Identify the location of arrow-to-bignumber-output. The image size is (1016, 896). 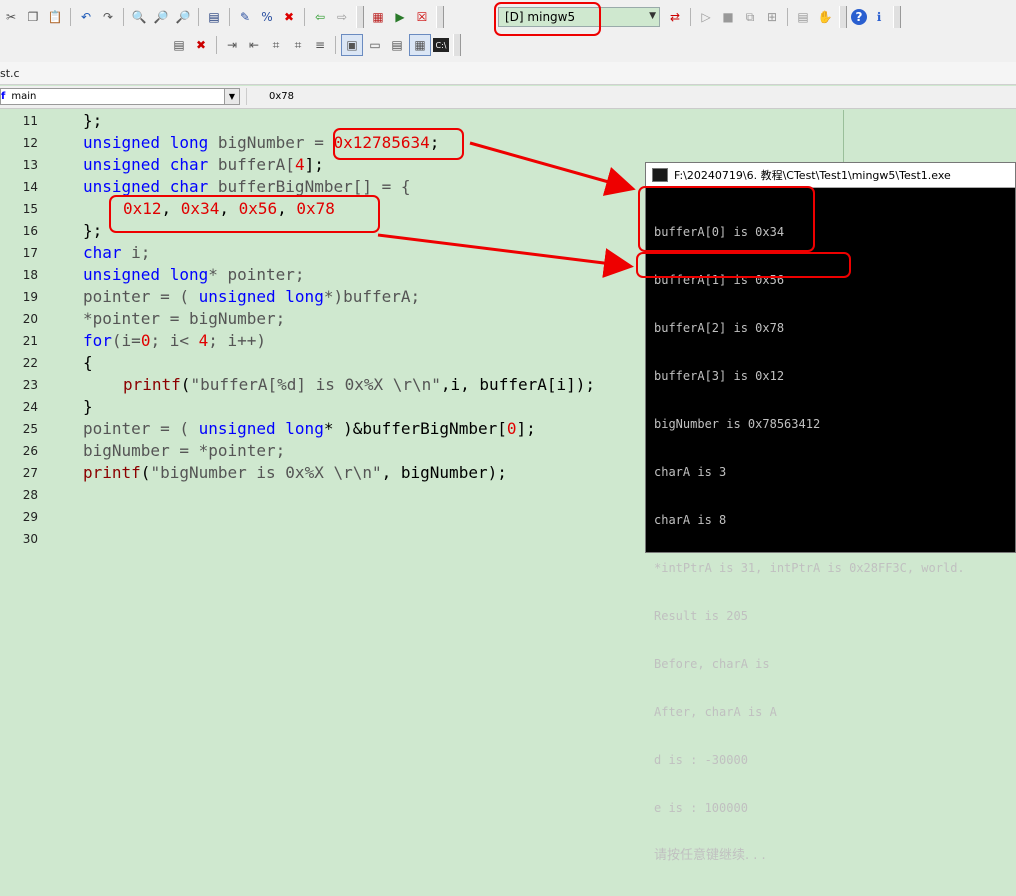
(505, 255).